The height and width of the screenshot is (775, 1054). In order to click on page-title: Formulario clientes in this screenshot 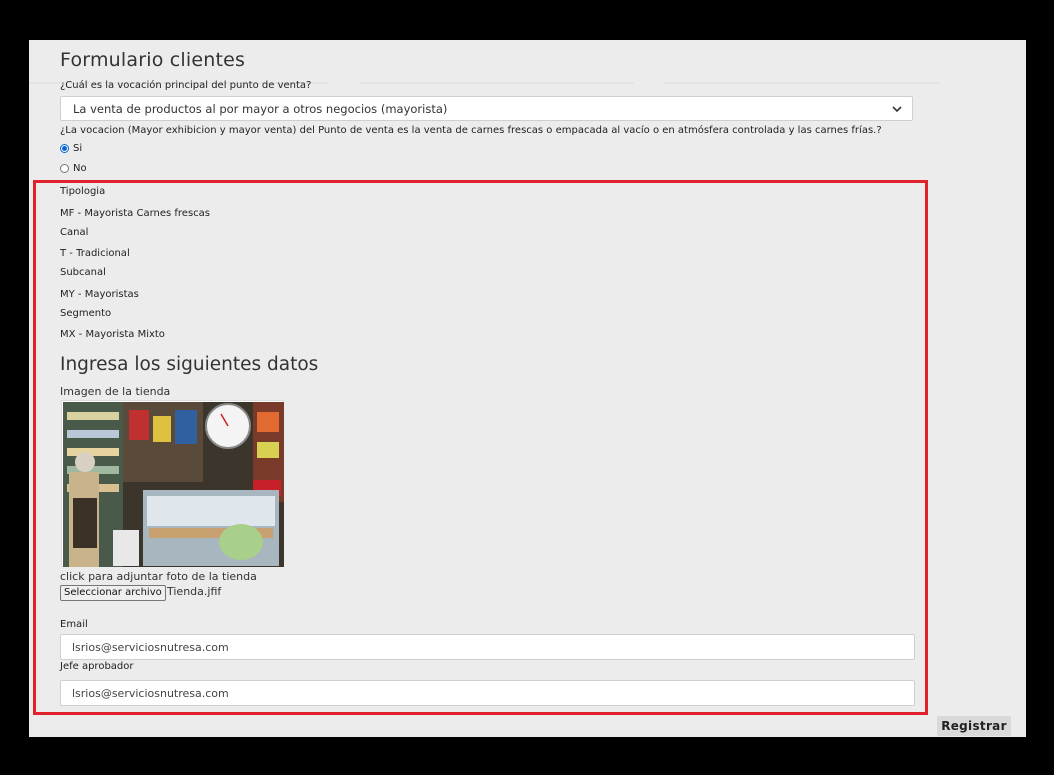, I will do `click(153, 60)`.